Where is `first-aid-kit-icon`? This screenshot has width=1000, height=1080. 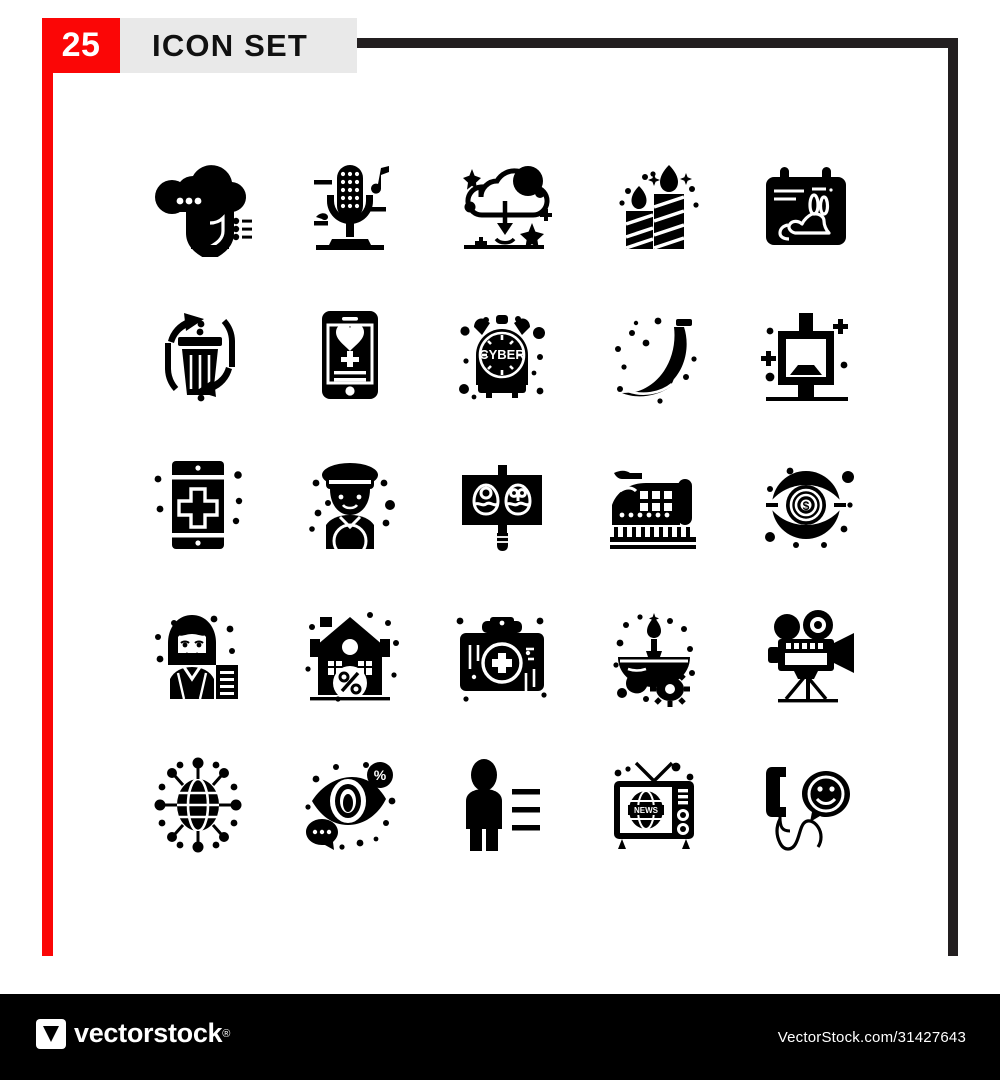
first-aid-kit-icon is located at coordinates (502, 655).